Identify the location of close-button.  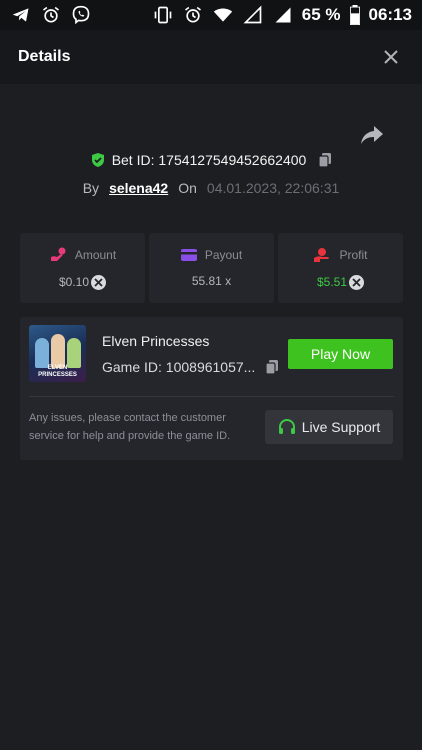
(391, 57).